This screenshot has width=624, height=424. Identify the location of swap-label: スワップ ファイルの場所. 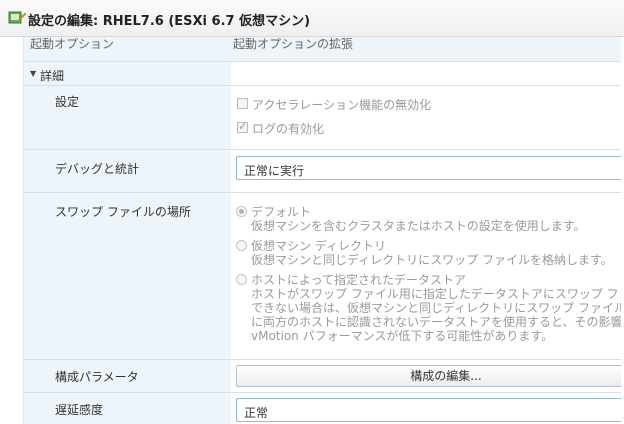
(123, 212).